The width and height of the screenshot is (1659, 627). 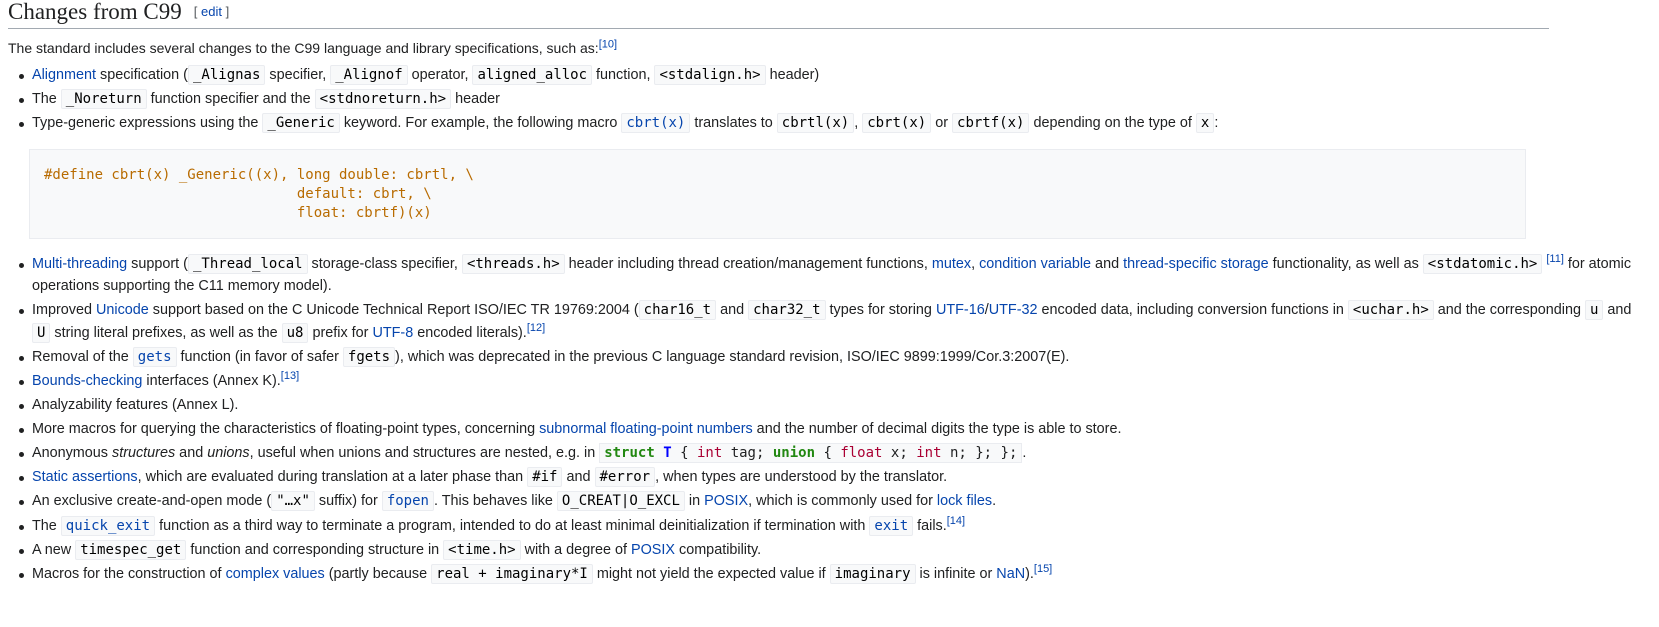 What do you see at coordinates (625, 477) in the screenshot?
I see `inline-code: #error` at bounding box center [625, 477].